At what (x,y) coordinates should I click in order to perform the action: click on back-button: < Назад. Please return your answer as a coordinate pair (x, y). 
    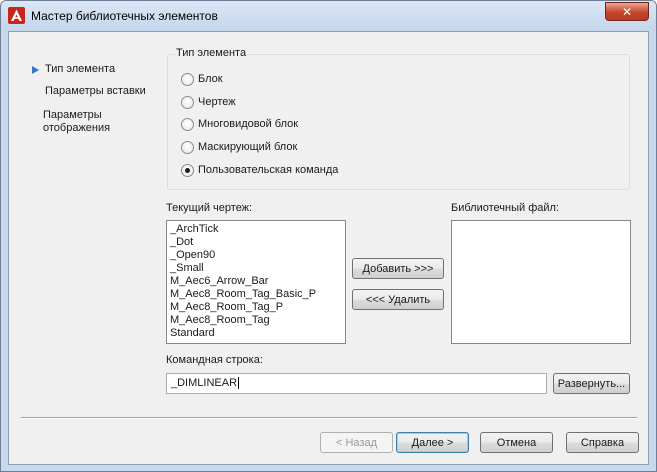
    Looking at the image, I should click on (356, 442).